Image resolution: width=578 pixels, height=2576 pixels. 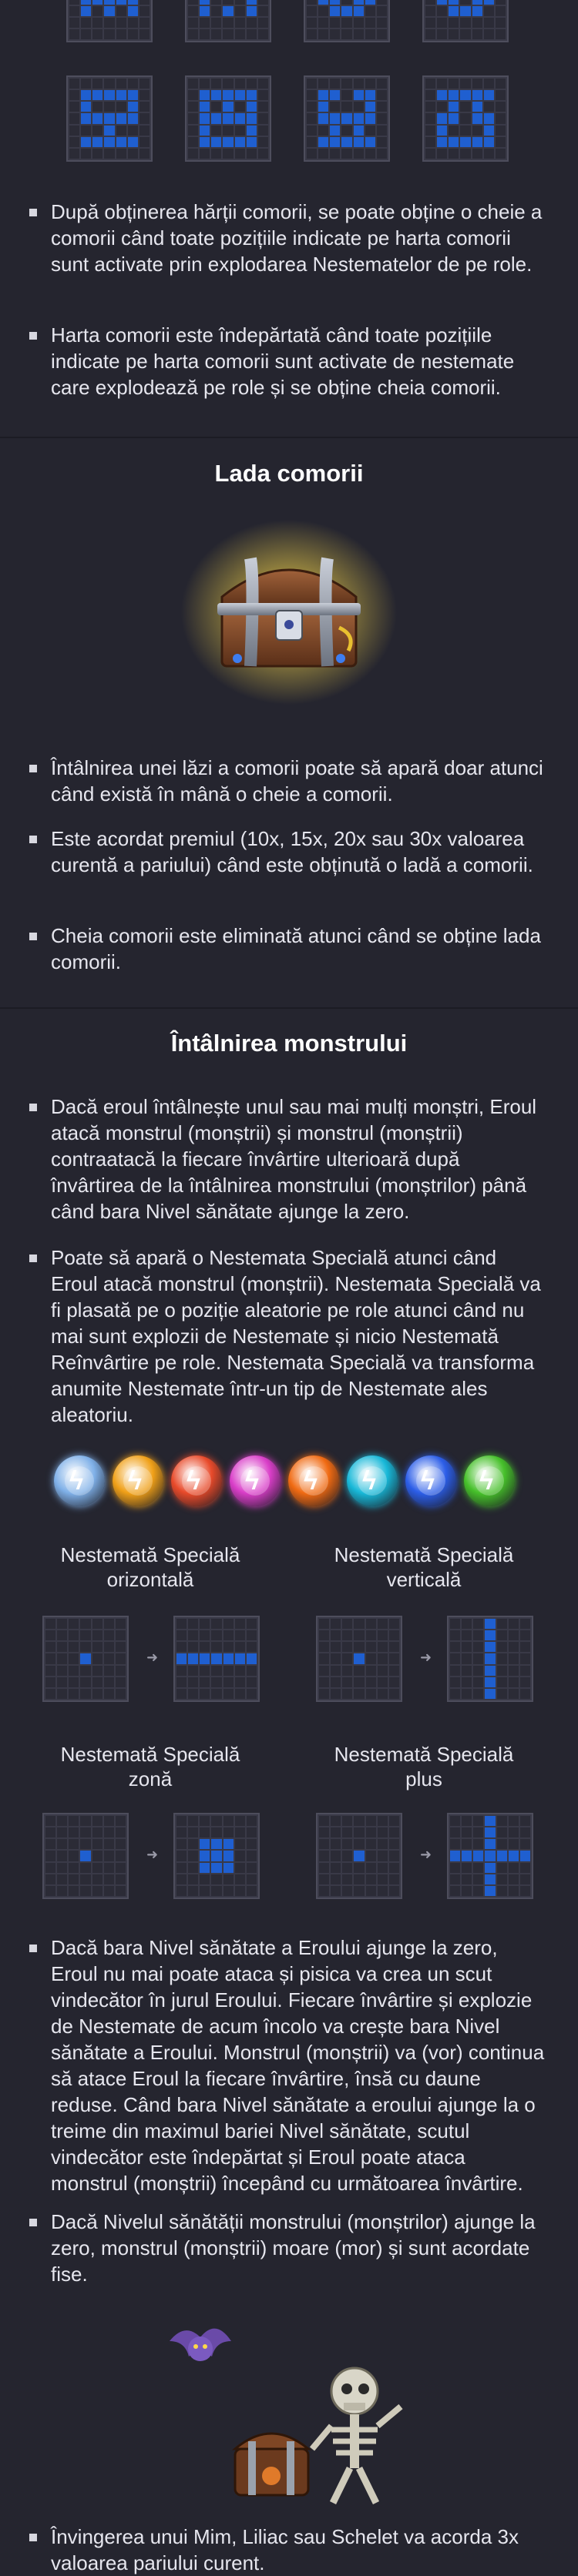 I want to click on skeleton-icon, so click(x=356, y=2435).